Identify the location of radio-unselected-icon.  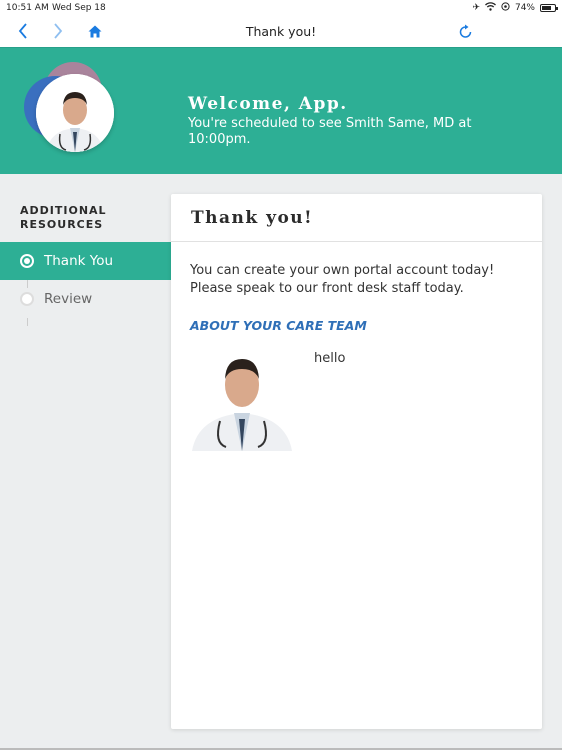
(27, 299).